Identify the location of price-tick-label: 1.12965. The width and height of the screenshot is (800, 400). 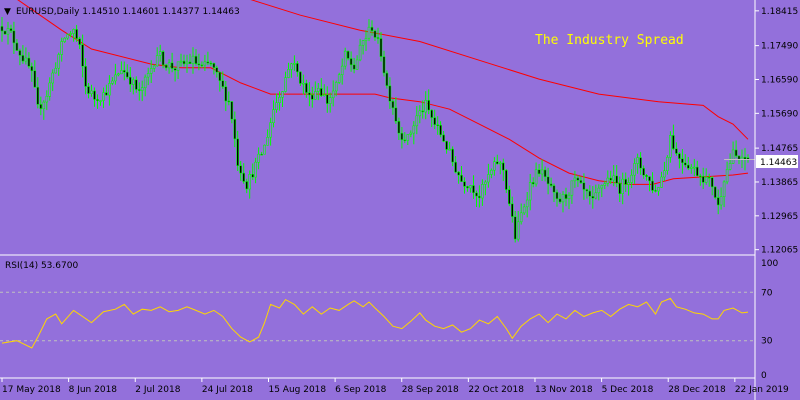
(779, 217).